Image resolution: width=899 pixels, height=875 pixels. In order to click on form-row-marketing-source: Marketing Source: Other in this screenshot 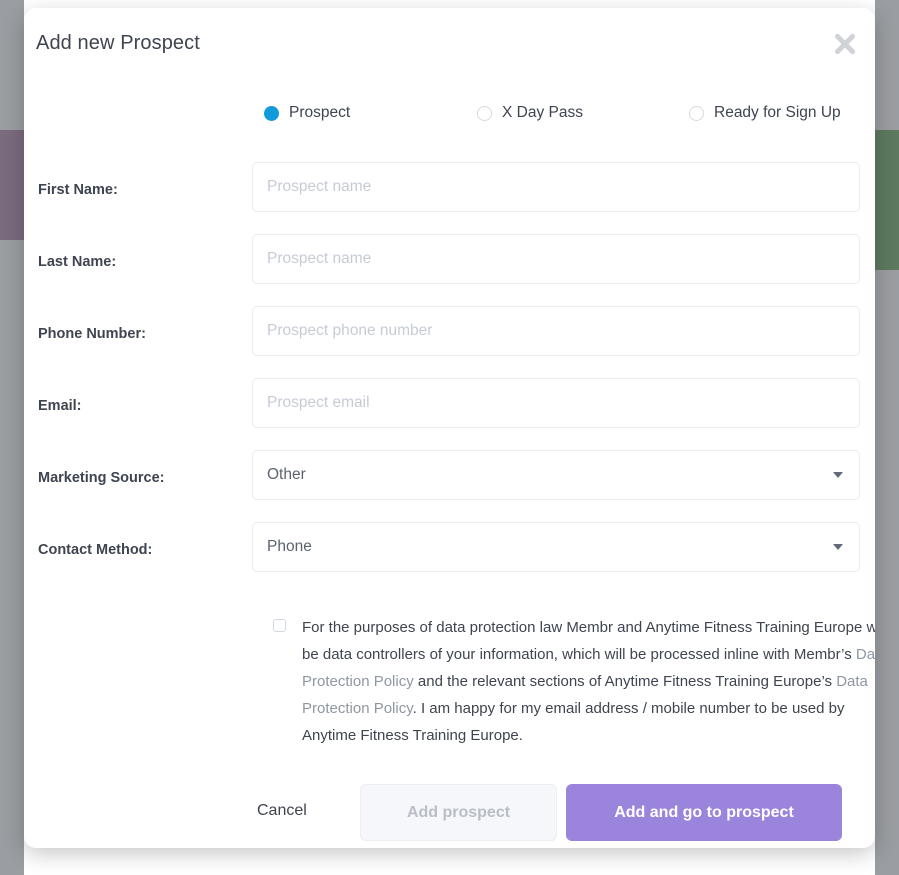, I will do `click(449, 480)`.